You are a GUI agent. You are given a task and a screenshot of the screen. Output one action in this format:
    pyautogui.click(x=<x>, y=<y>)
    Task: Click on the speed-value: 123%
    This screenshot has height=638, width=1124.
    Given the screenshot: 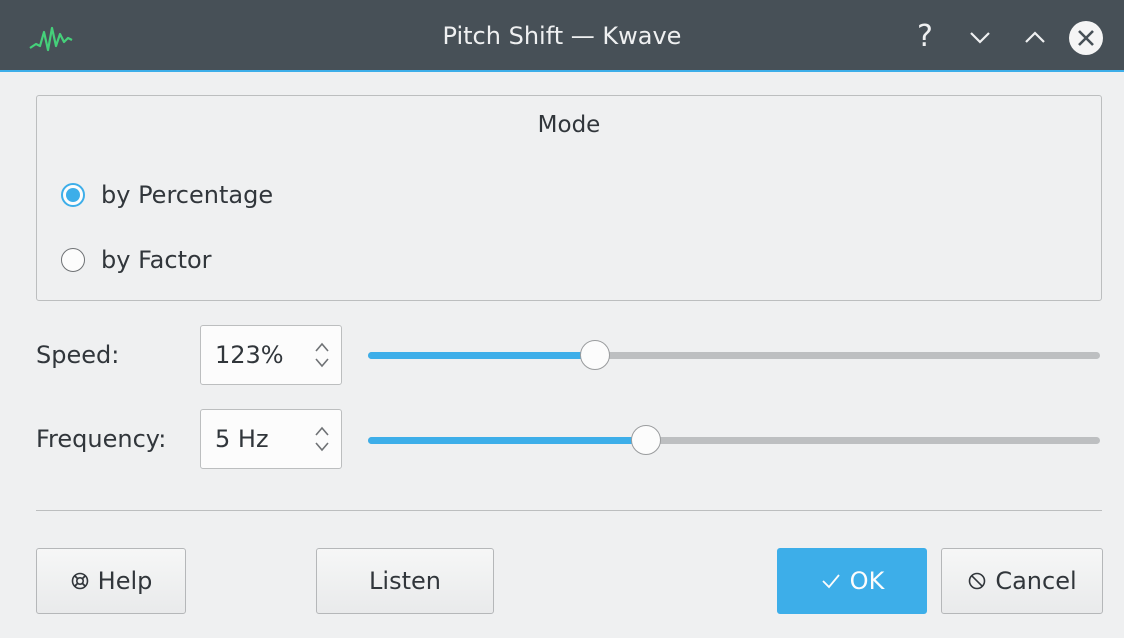 What is the action you would take?
    pyautogui.click(x=249, y=355)
    